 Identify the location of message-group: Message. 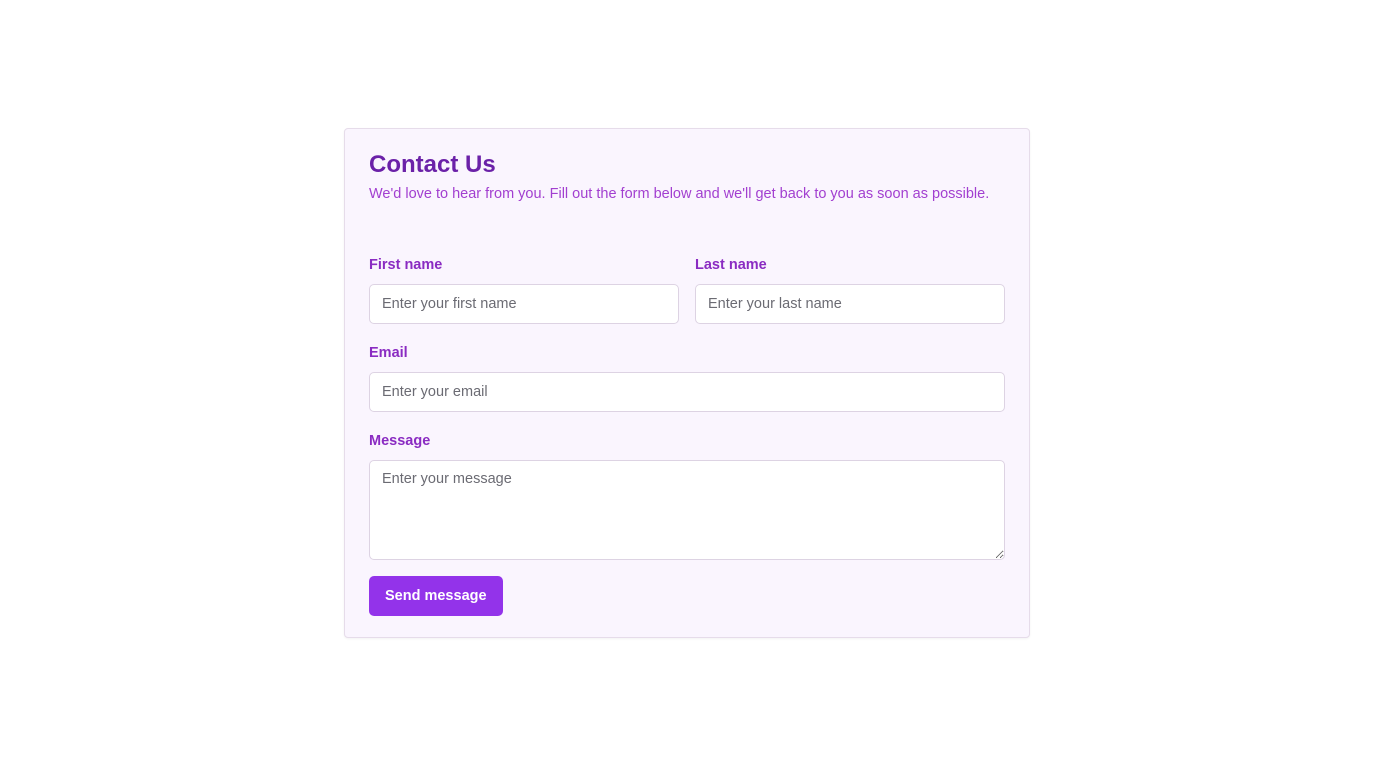
(687, 496).